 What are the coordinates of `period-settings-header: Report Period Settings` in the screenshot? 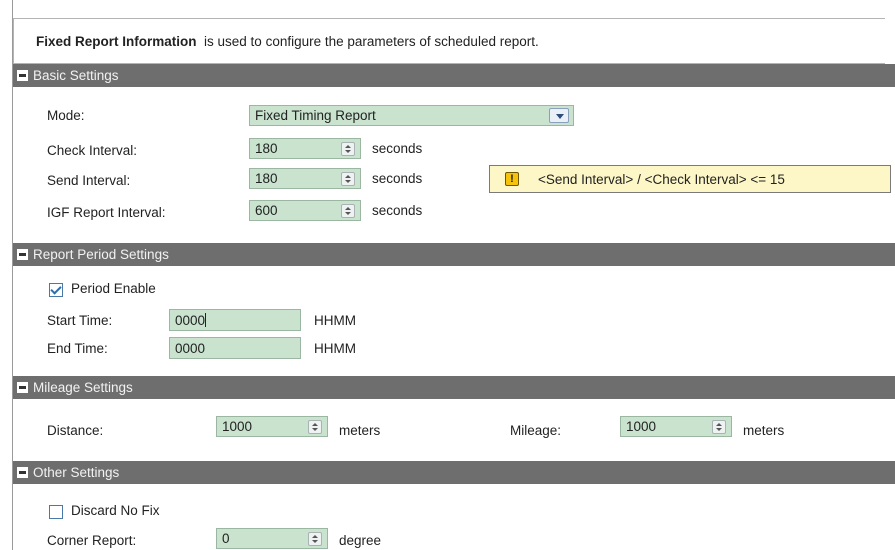 It's located at (454, 254).